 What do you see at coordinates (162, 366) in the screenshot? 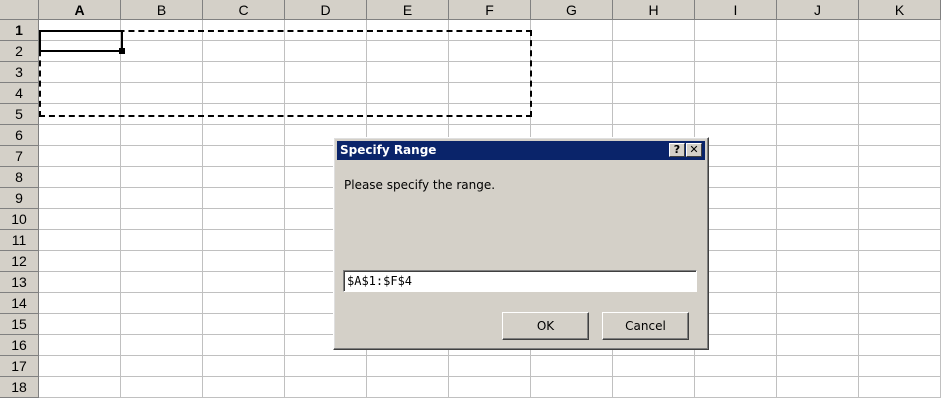
I see `cell-b17` at bounding box center [162, 366].